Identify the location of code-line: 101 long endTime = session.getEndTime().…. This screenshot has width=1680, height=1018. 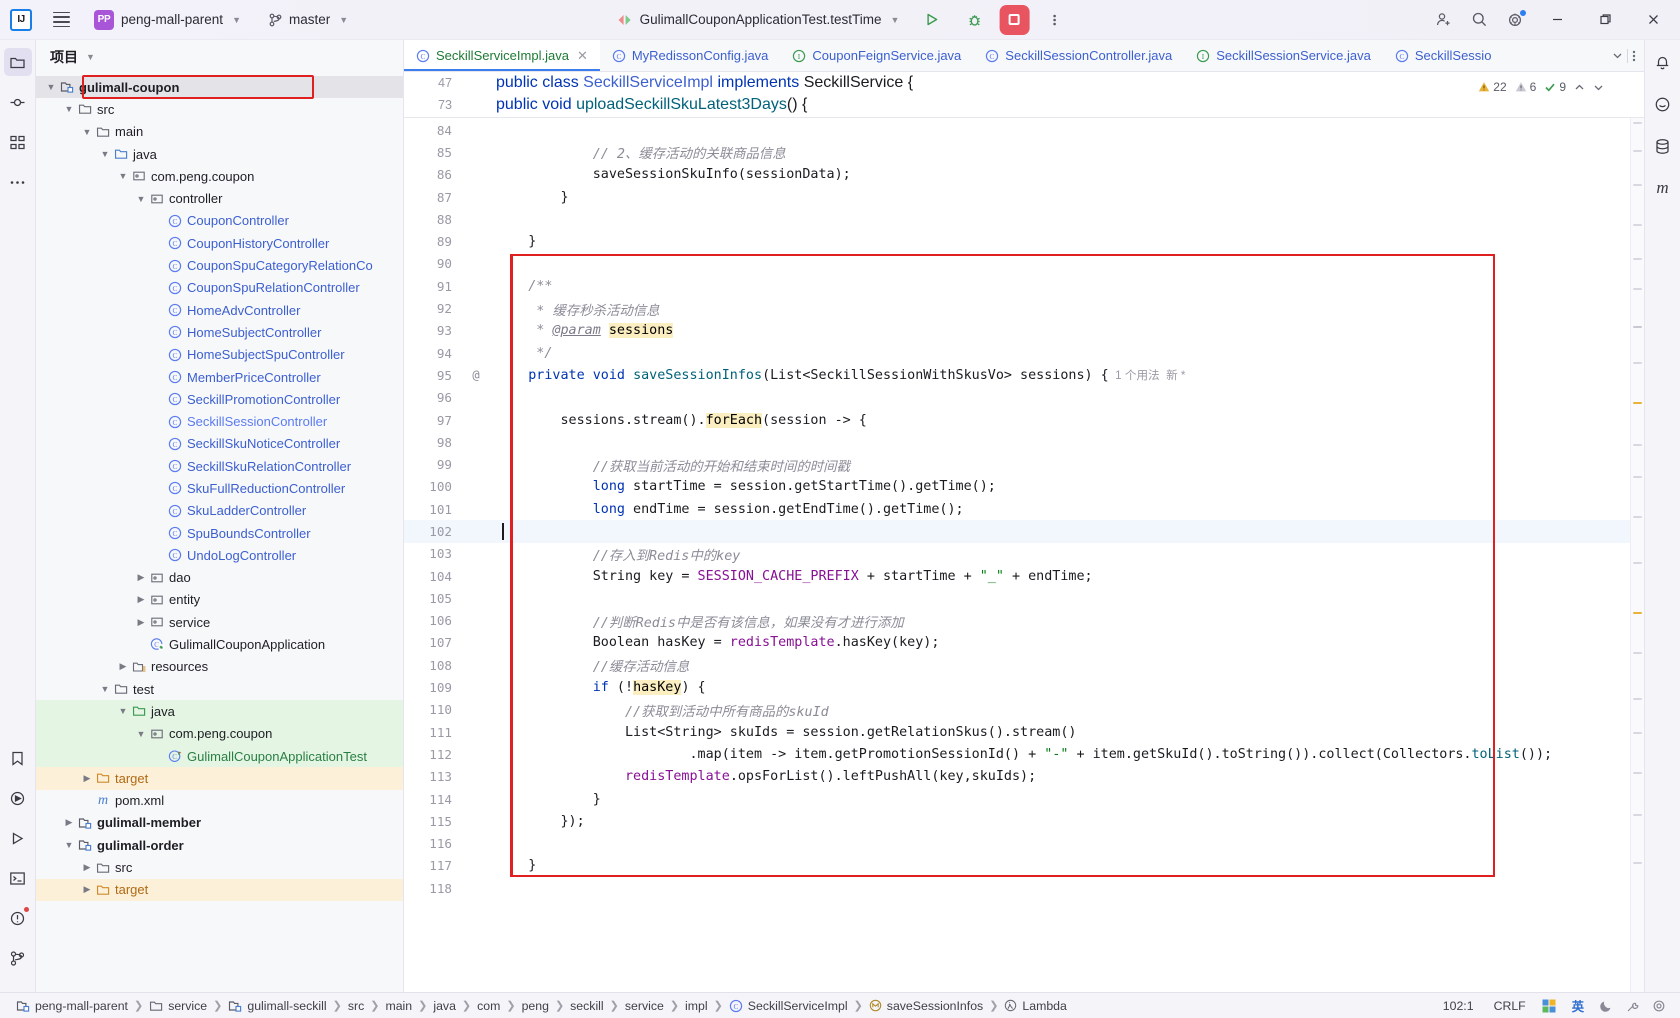
(1017, 509).